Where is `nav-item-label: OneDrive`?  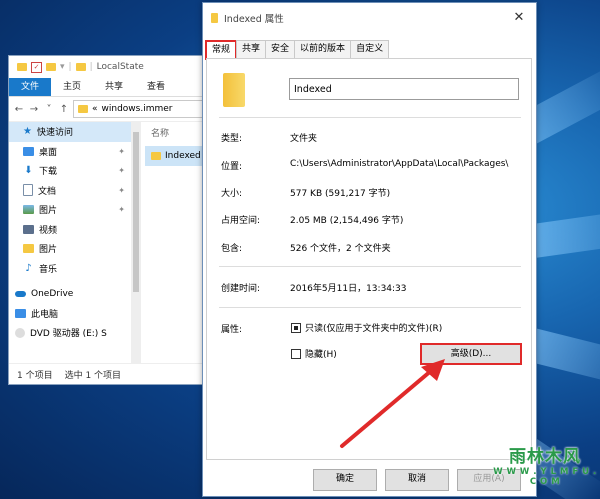 nav-item-label: OneDrive is located at coordinates (52, 293).